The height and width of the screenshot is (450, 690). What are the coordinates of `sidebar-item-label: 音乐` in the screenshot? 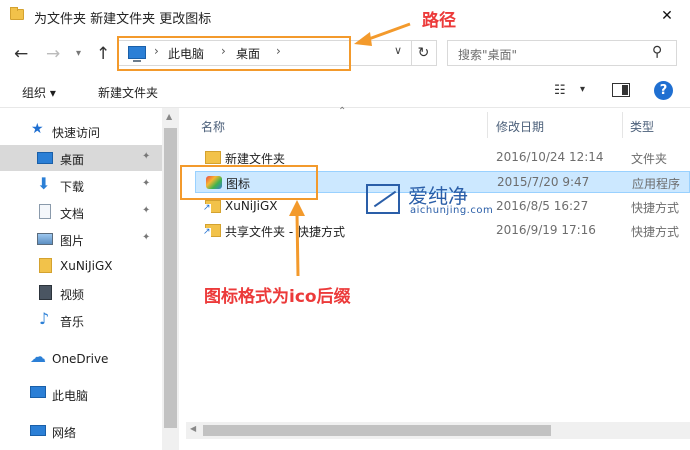 It's located at (72, 322).